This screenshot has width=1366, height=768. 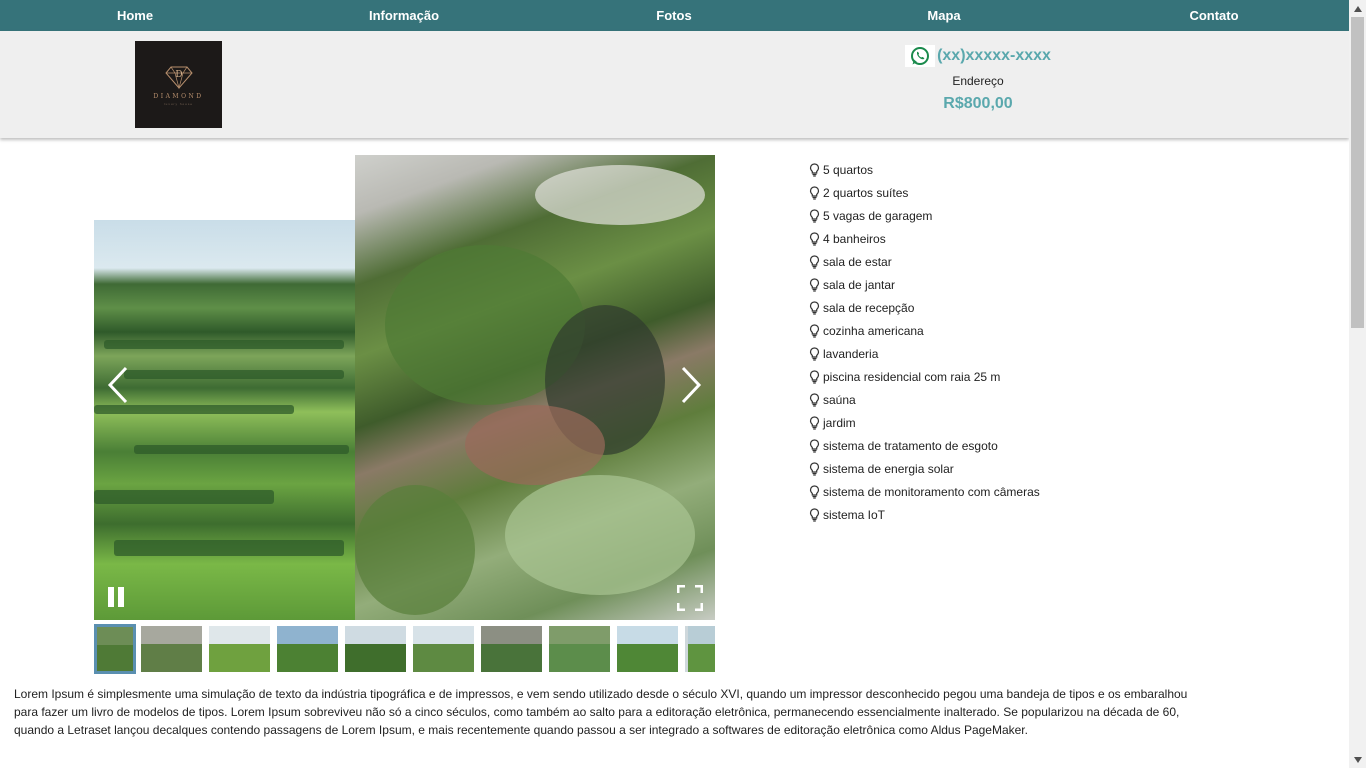 What do you see at coordinates (924, 399) in the screenshot?
I see `feature-item: saúna` at bounding box center [924, 399].